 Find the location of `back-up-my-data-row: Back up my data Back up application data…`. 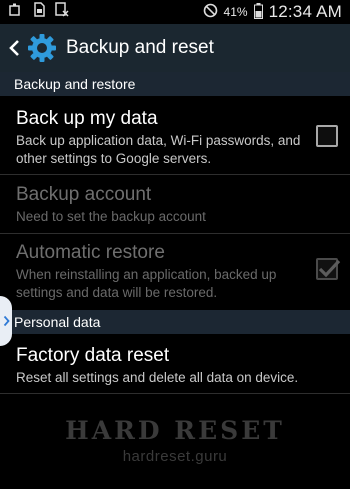

back-up-my-data-row: Back up my data Back up application data… is located at coordinates (175, 138).